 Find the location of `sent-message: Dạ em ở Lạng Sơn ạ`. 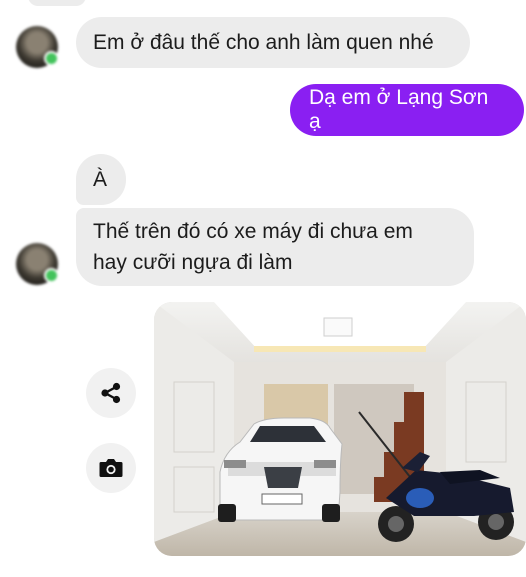

sent-message: Dạ em ở Lạng Sơn ạ is located at coordinates (407, 110).